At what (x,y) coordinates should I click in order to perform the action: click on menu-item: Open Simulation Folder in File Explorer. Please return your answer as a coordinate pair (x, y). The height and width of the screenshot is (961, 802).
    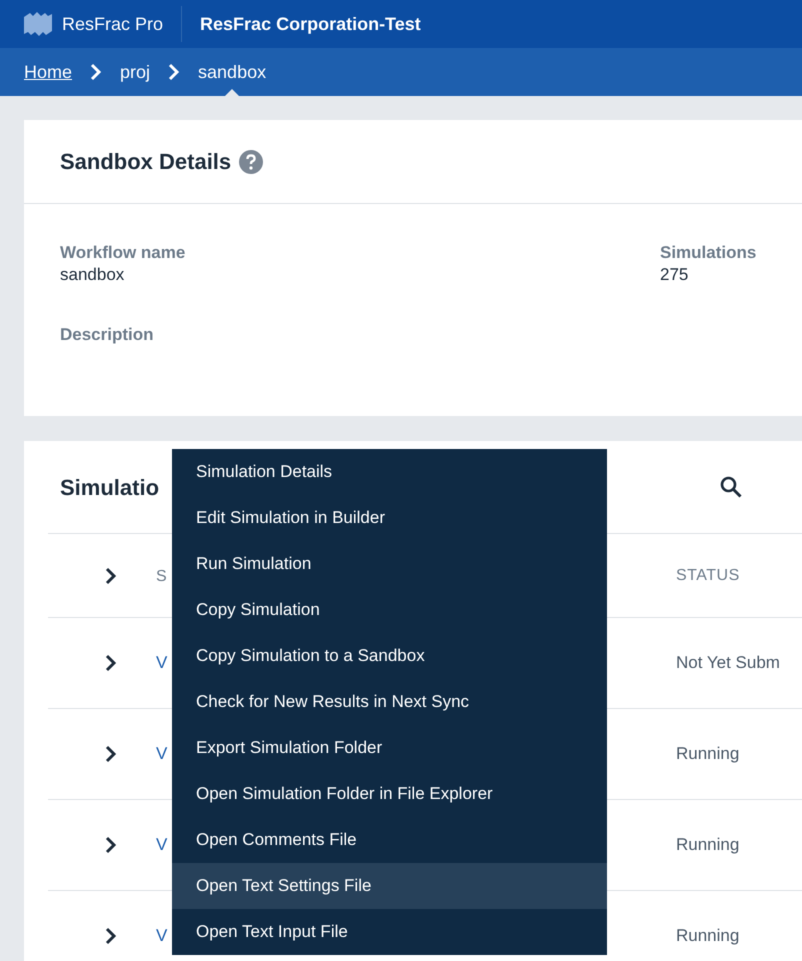
    Looking at the image, I should click on (389, 794).